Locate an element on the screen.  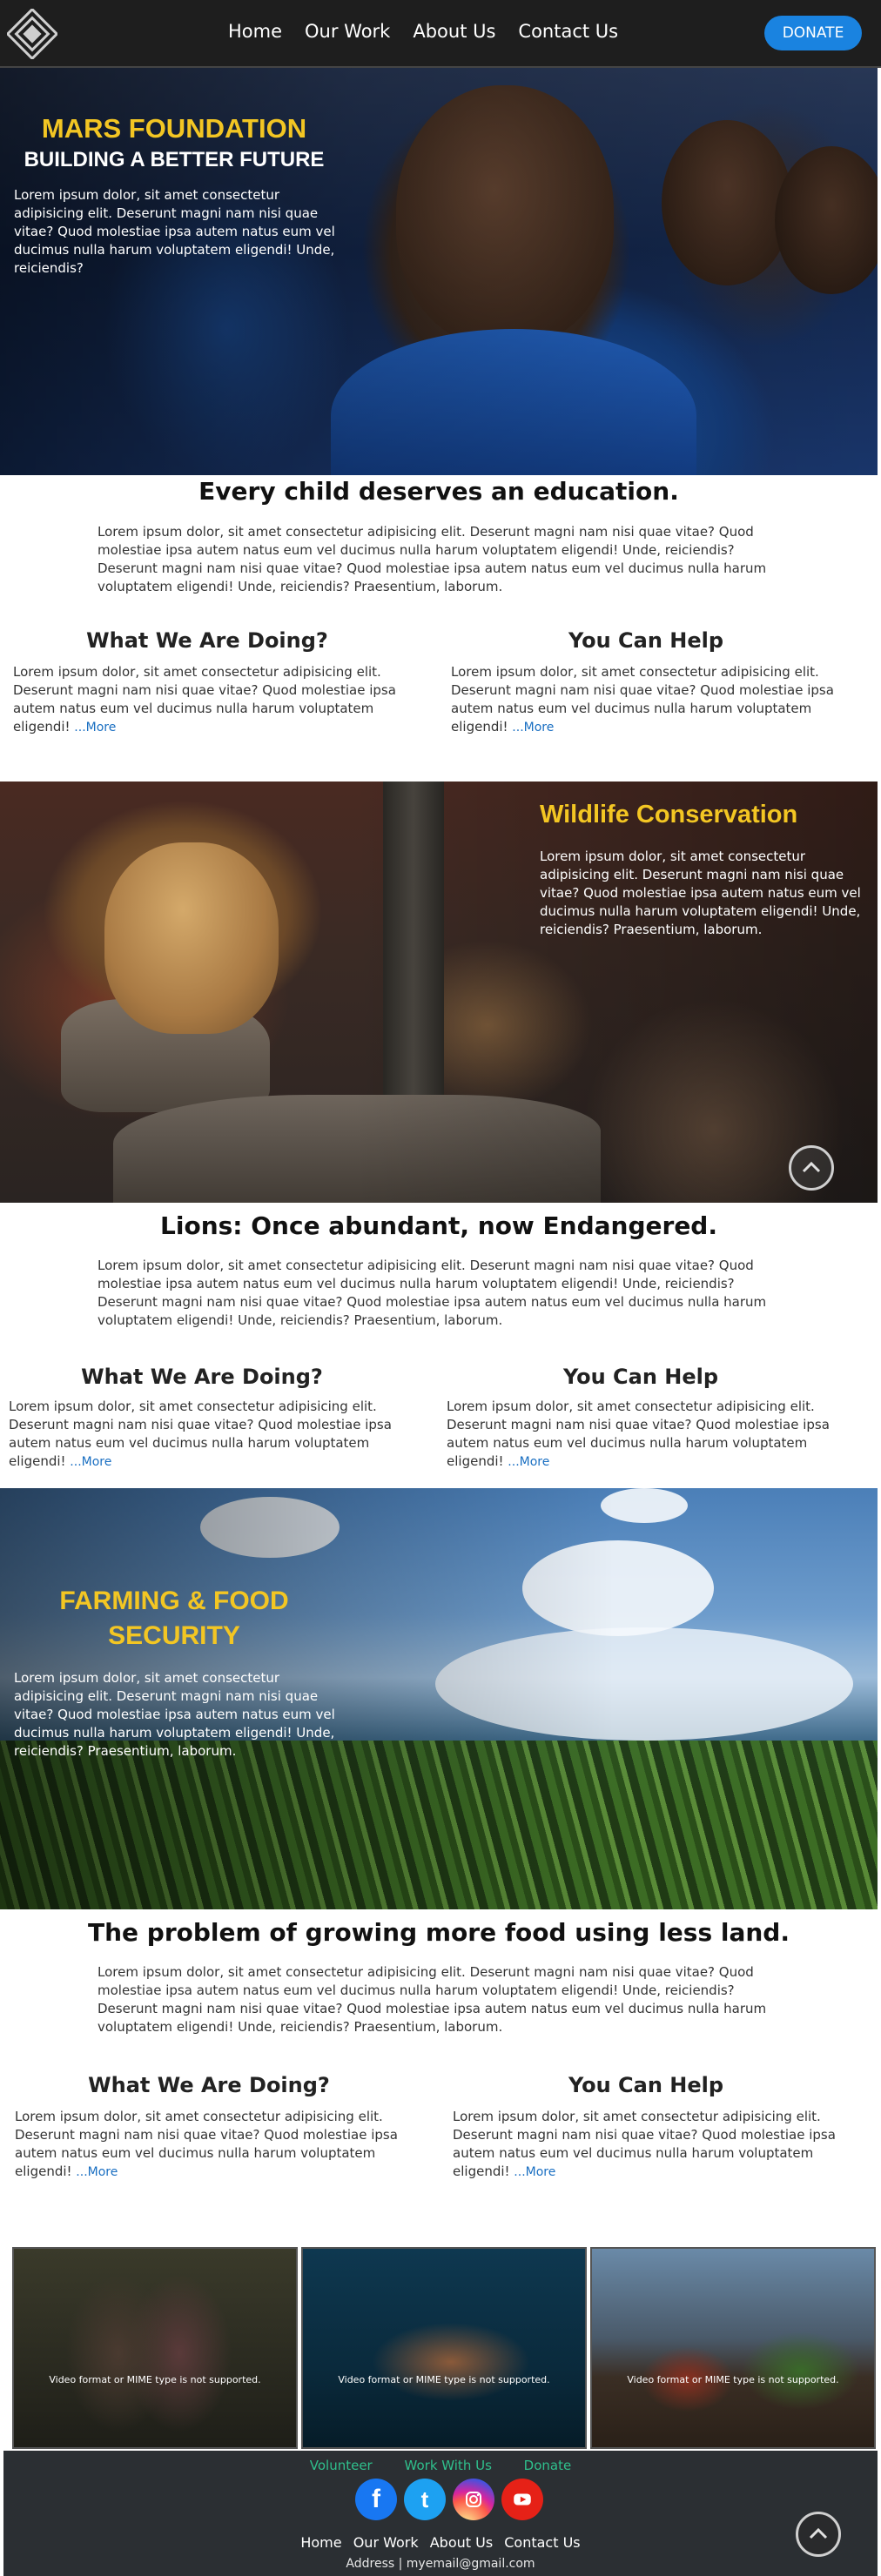
hero-title: FARMING & FOOD SECURITY is located at coordinates (174, 1618).